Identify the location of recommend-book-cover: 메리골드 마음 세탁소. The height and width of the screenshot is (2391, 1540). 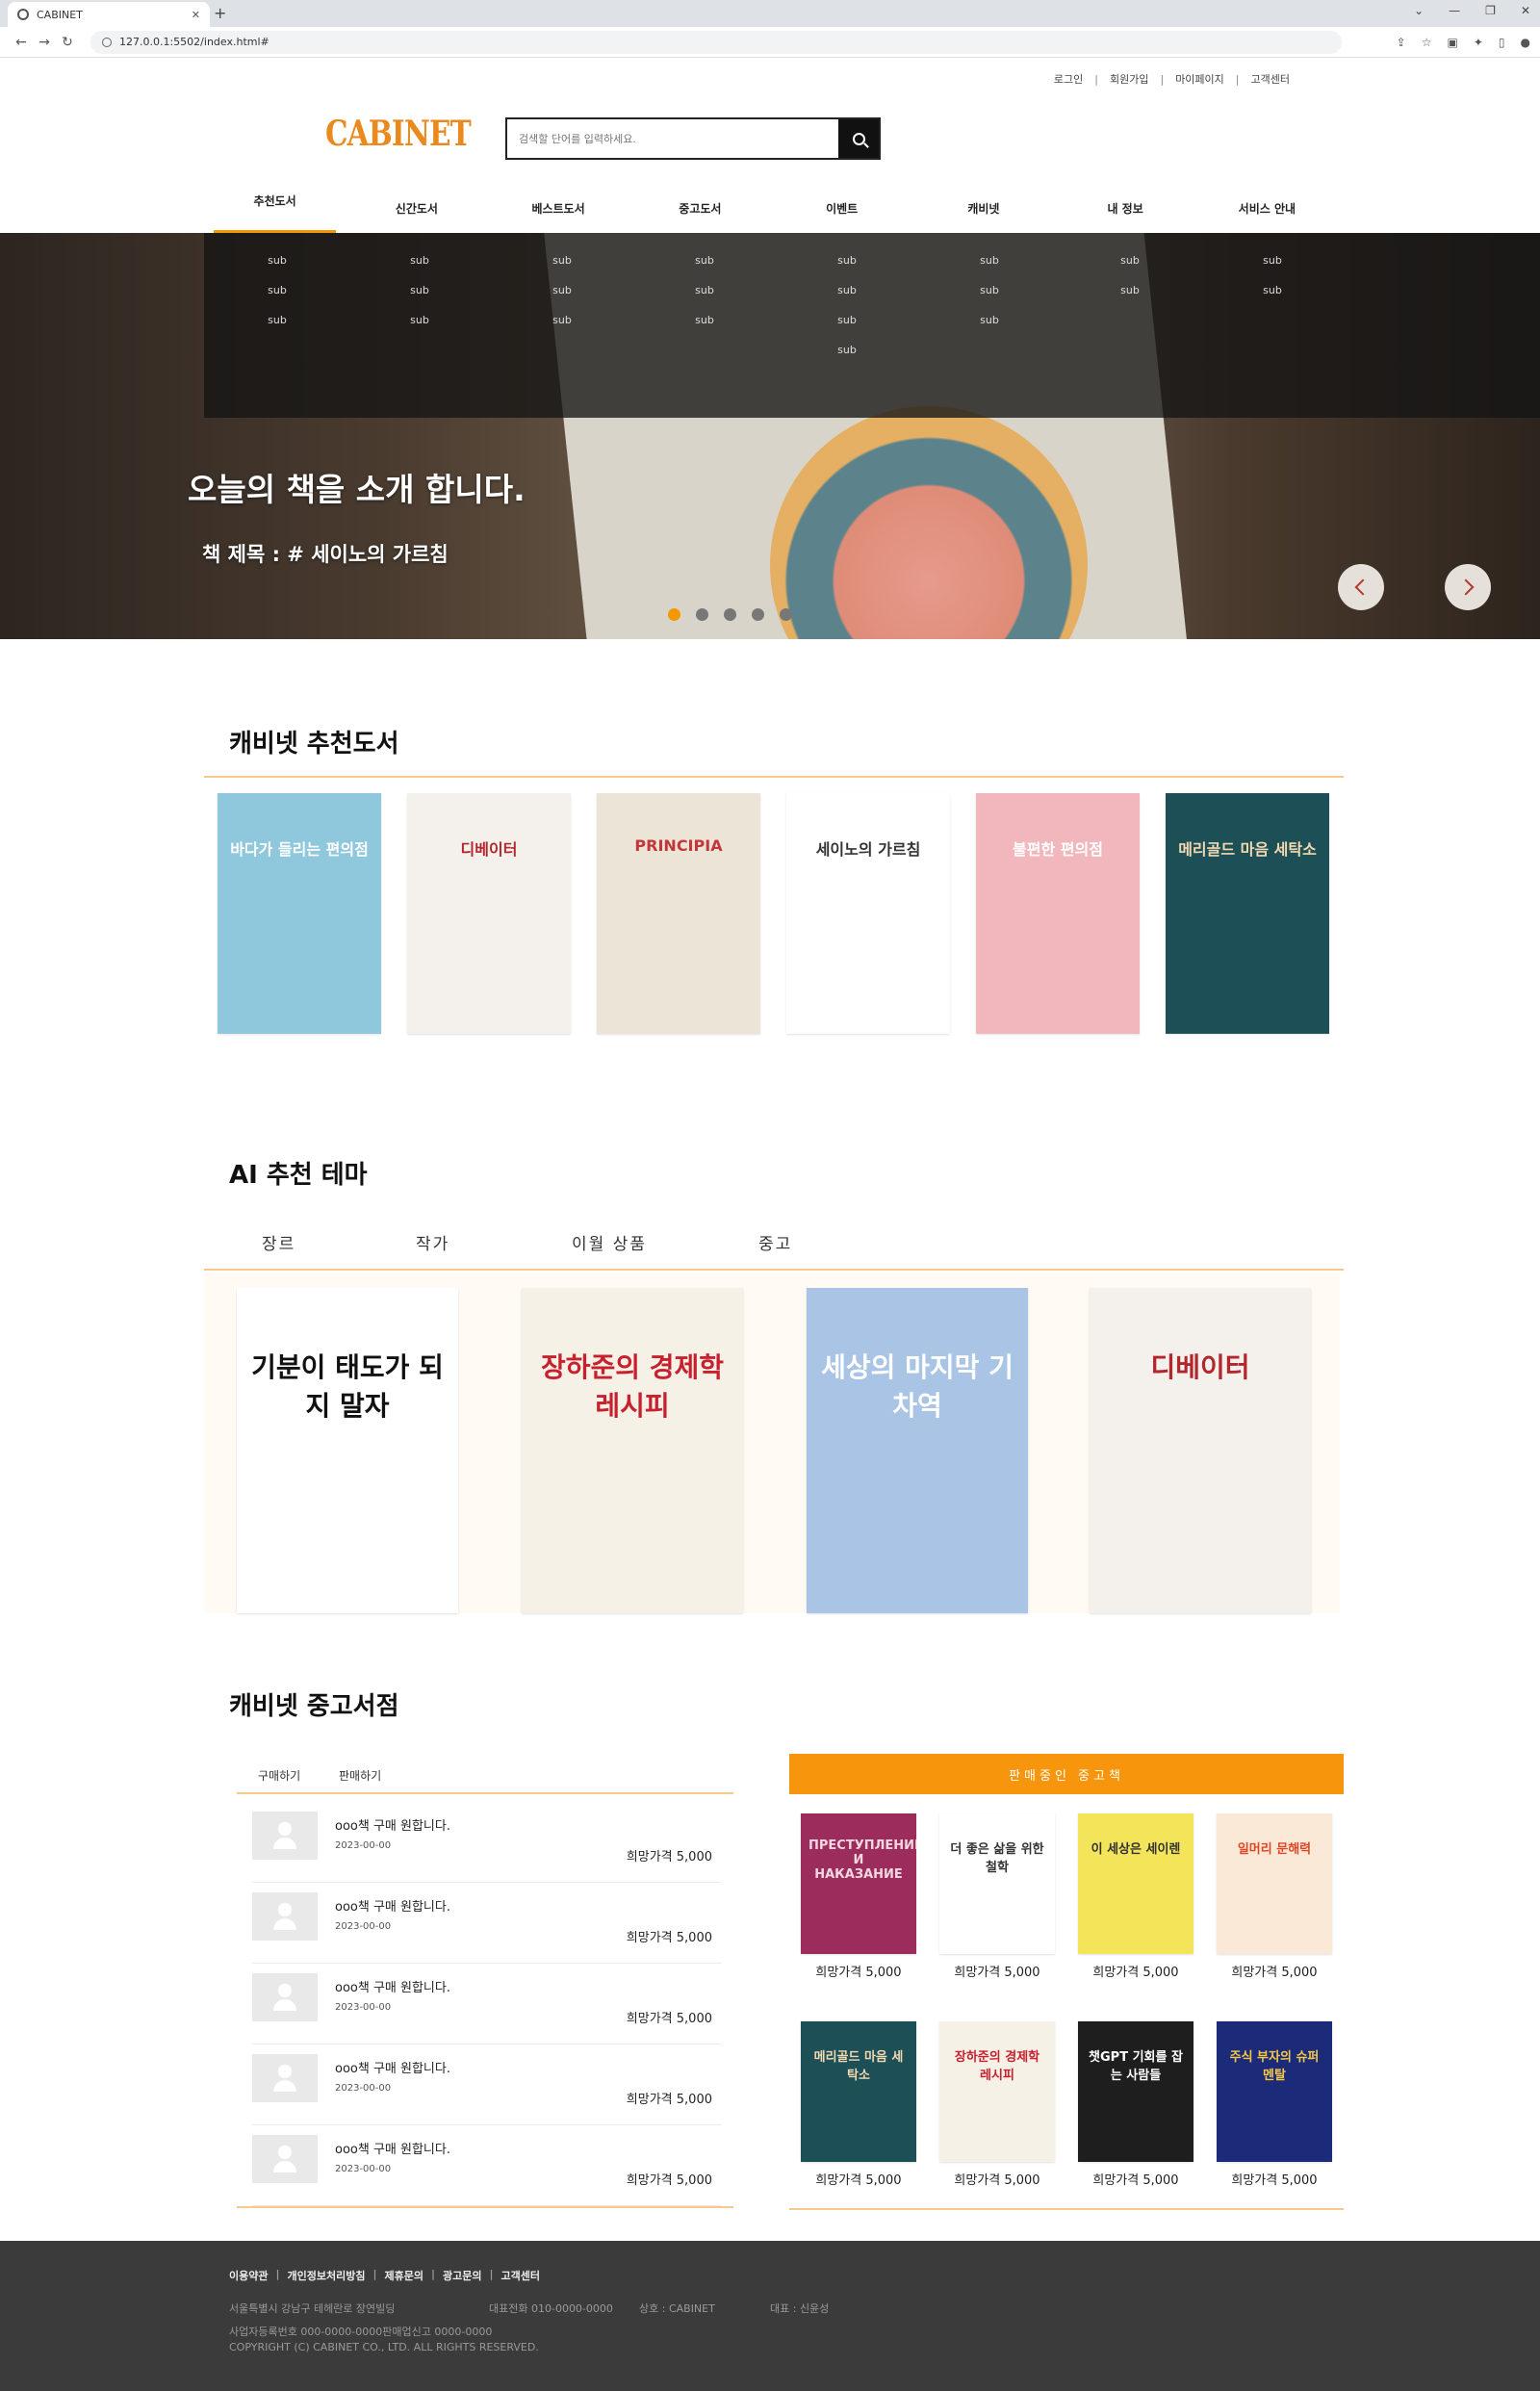
(1247, 913).